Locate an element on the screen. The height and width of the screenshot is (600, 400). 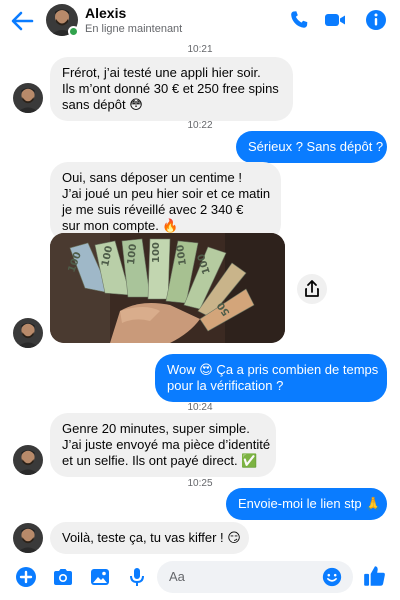
info-icon is located at coordinates (376, 20).